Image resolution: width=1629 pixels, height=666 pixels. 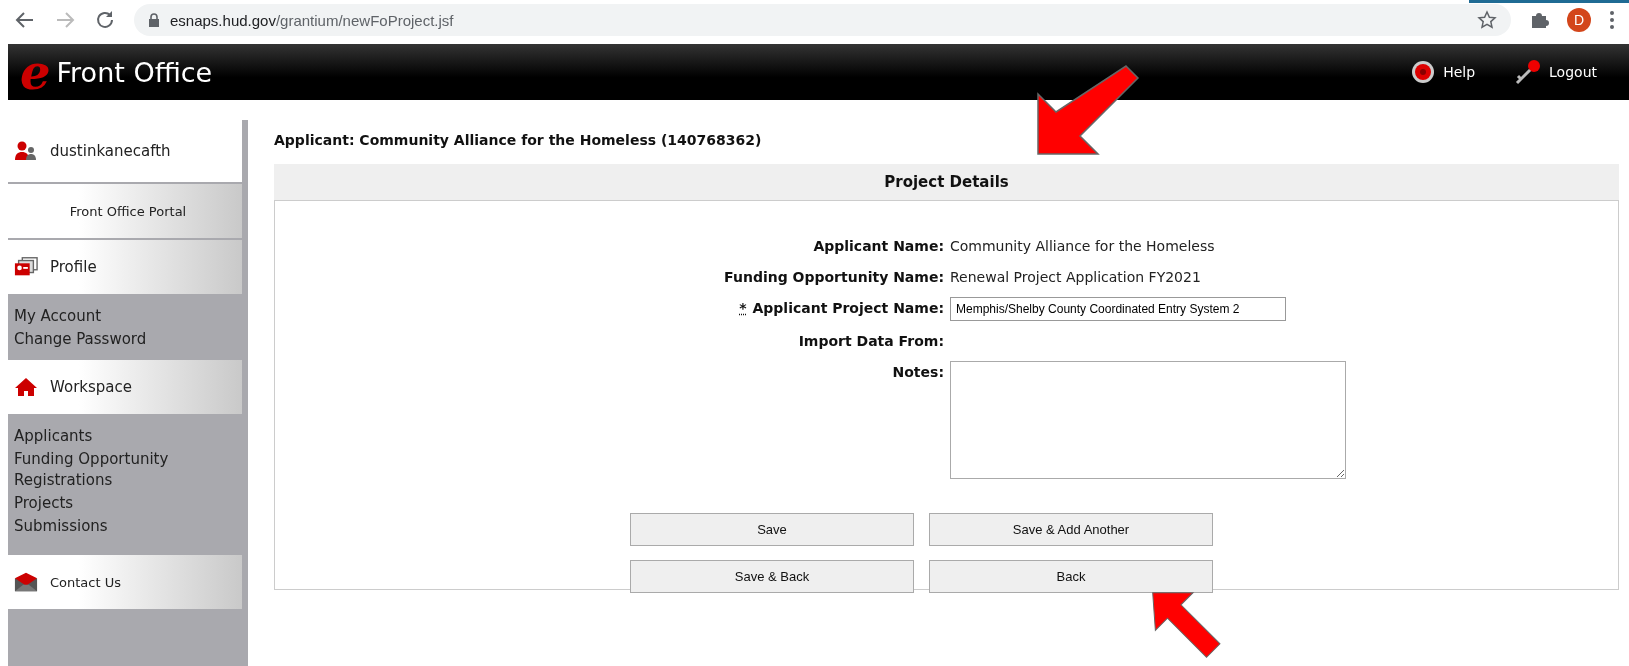 I want to click on header-link: Logout, so click(x=1555, y=72).